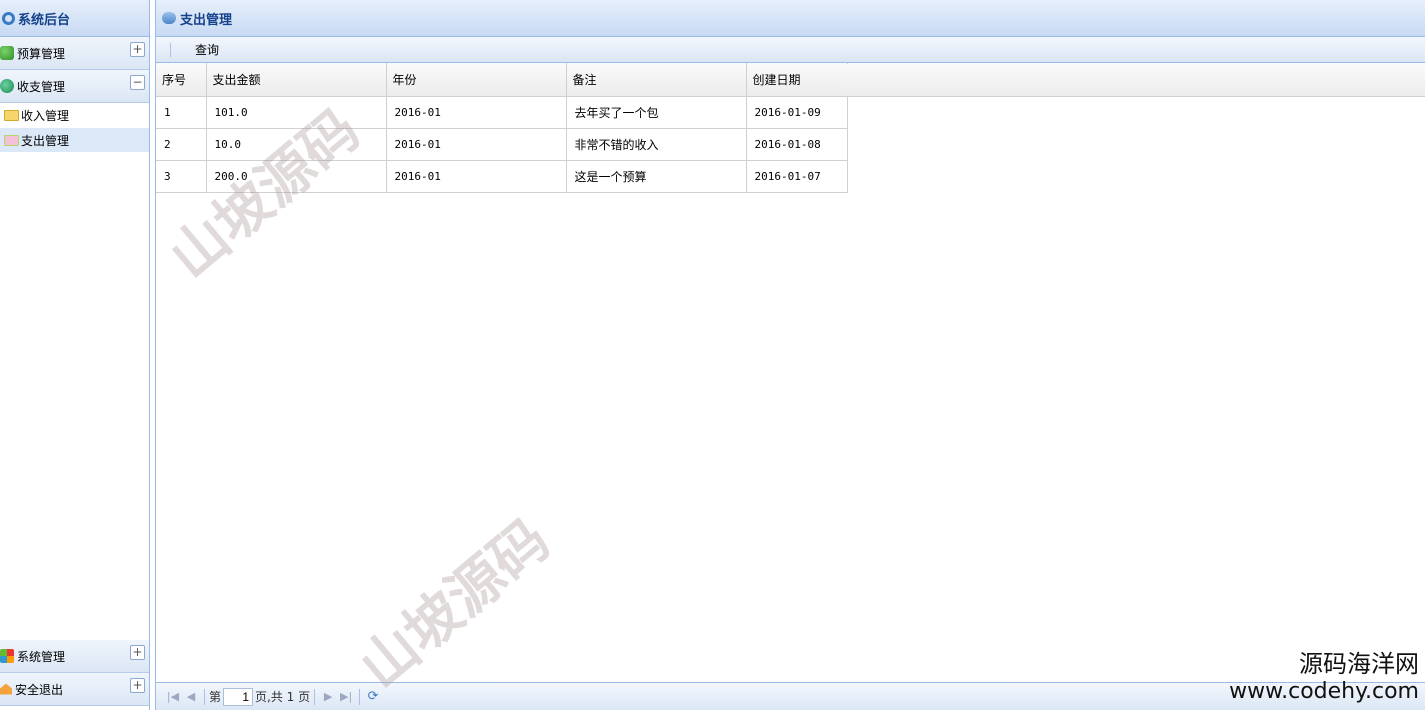  What do you see at coordinates (656, 80) in the screenshot?
I see `column-header-remark: 备注` at bounding box center [656, 80].